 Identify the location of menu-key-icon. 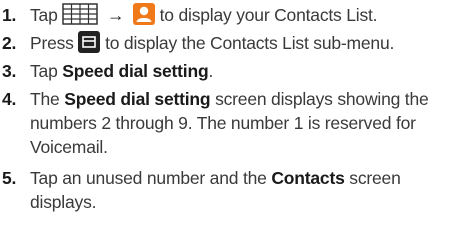
(89, 45).